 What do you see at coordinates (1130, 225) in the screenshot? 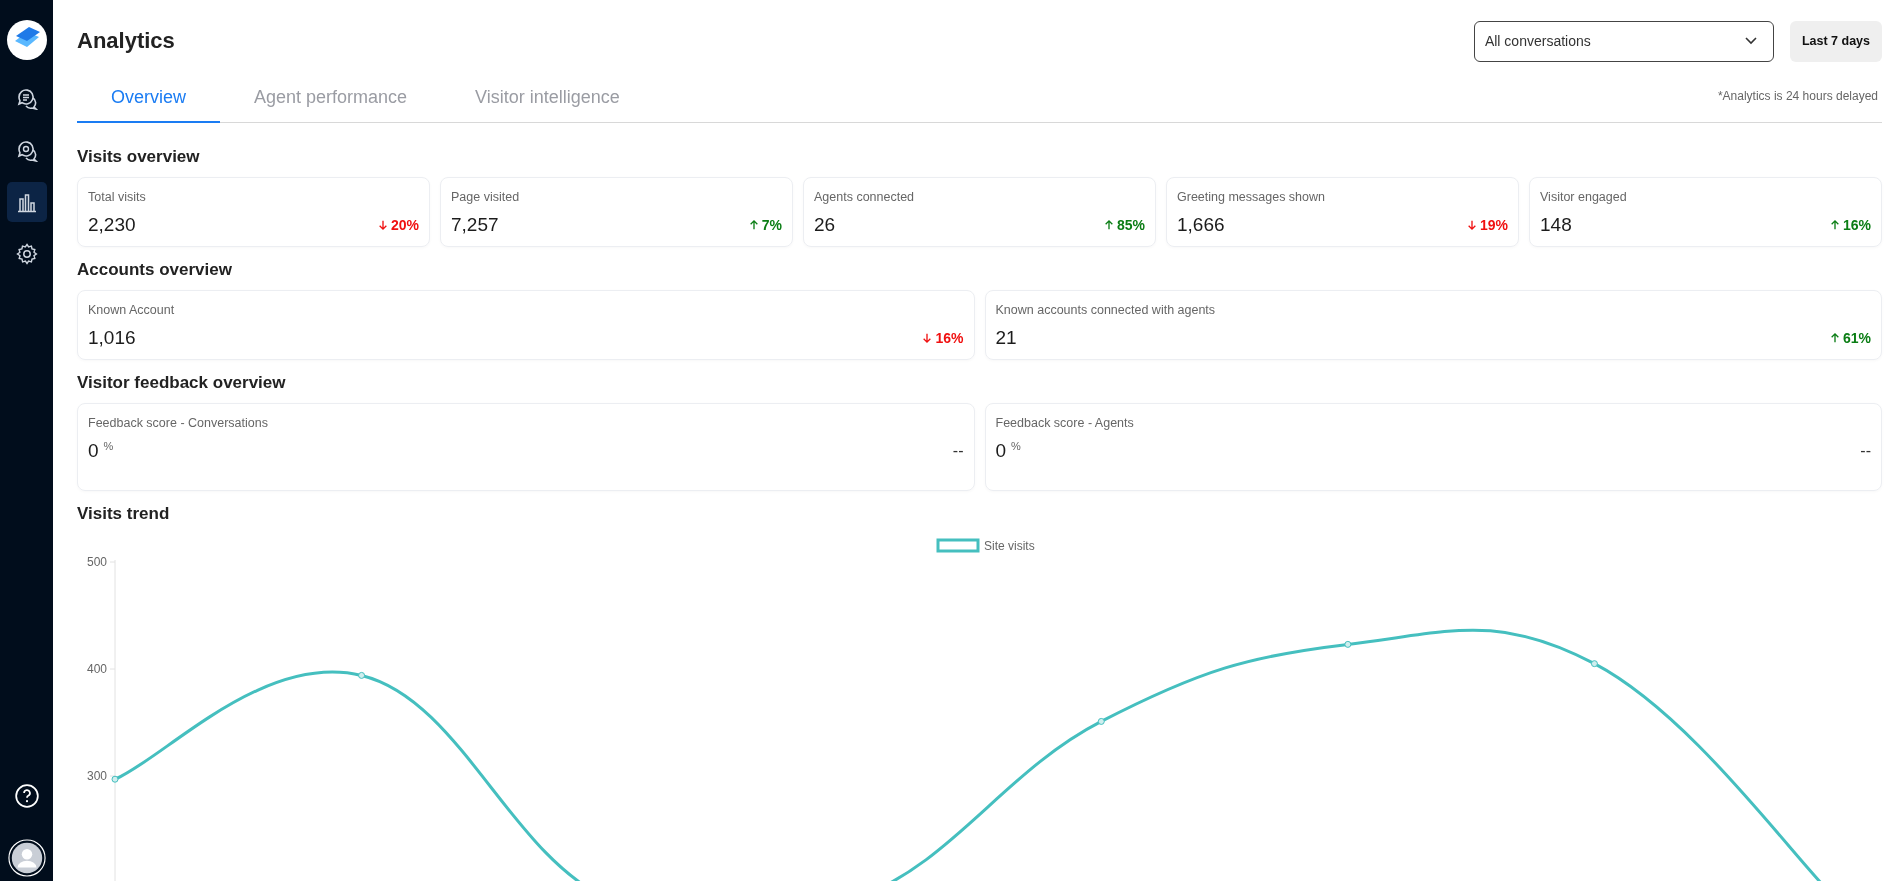
I see `change-percent: 85%` at bounding box center [1130, 225].